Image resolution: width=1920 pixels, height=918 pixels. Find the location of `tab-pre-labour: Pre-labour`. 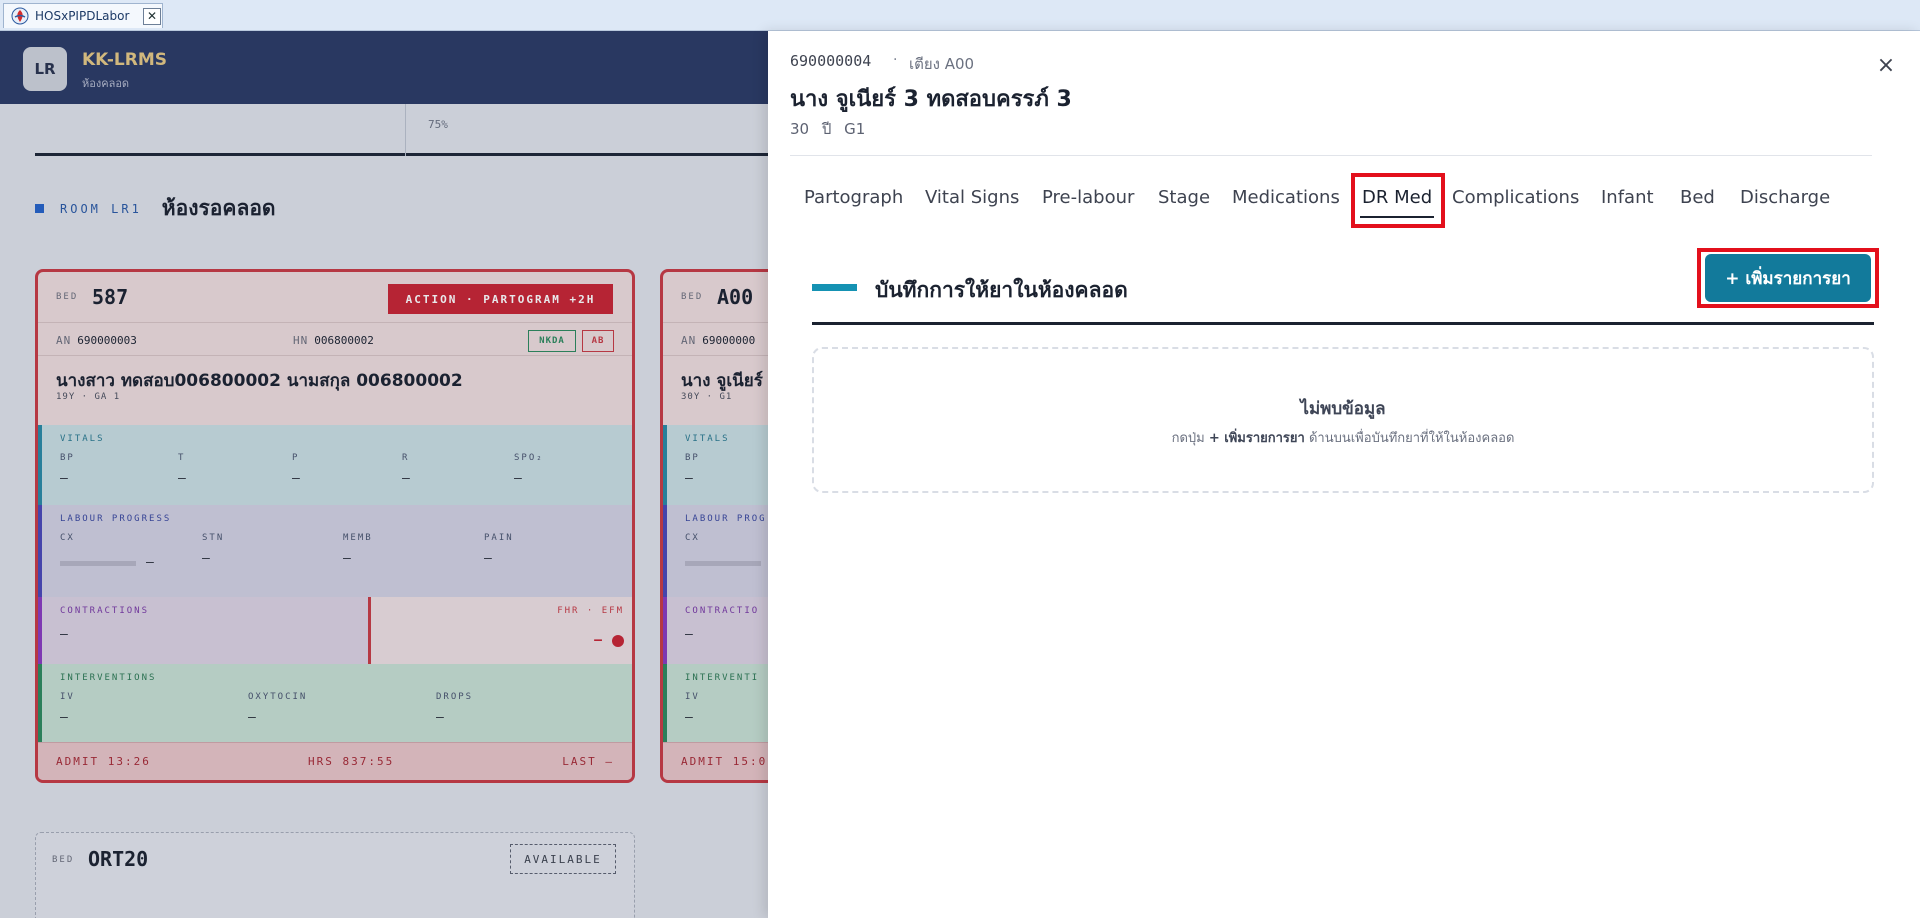

tab-pre-labour: Pre-labour is located at coordinates (1088, 201).